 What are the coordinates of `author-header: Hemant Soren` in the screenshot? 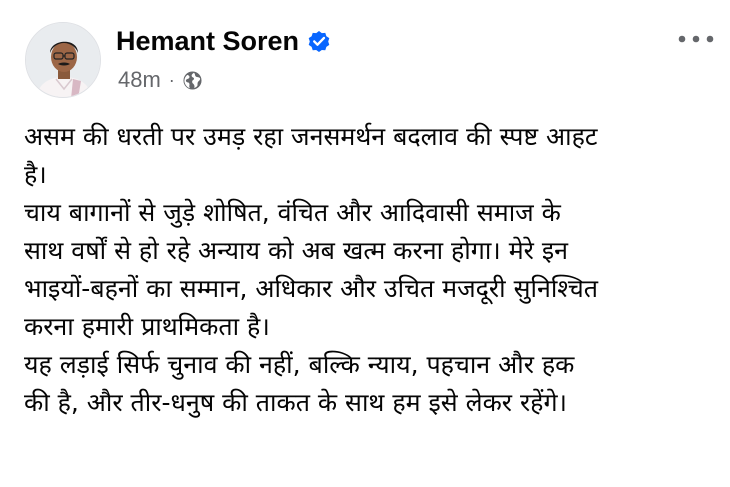 It's located at (224, 41).